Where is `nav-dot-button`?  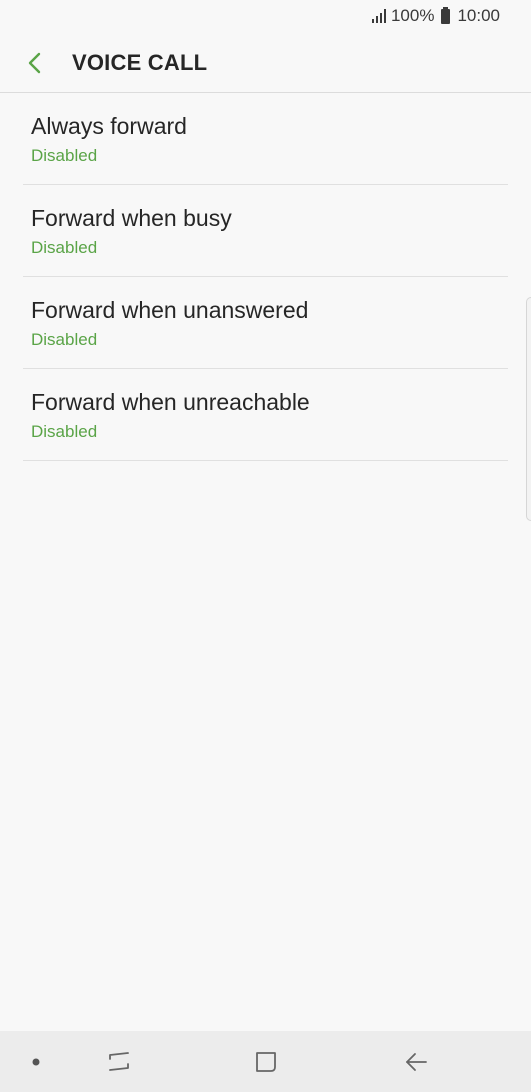 nav-dot-button is located at coordinates (36, 1061).